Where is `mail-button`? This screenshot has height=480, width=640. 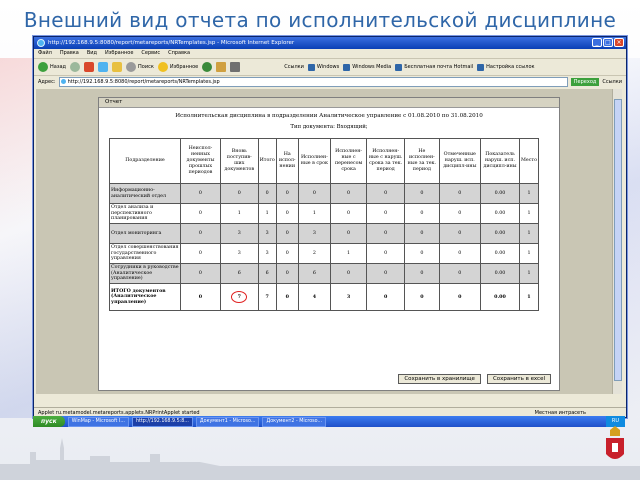 mail-button is located at coordinates (221, 67).